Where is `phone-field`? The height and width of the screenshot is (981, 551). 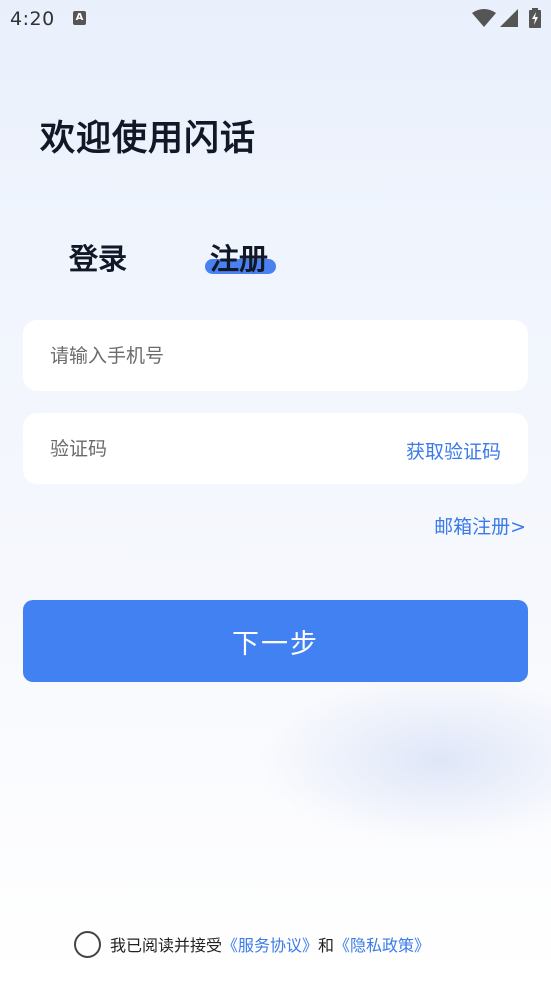 phone-field is located at coordinates (275, 355).